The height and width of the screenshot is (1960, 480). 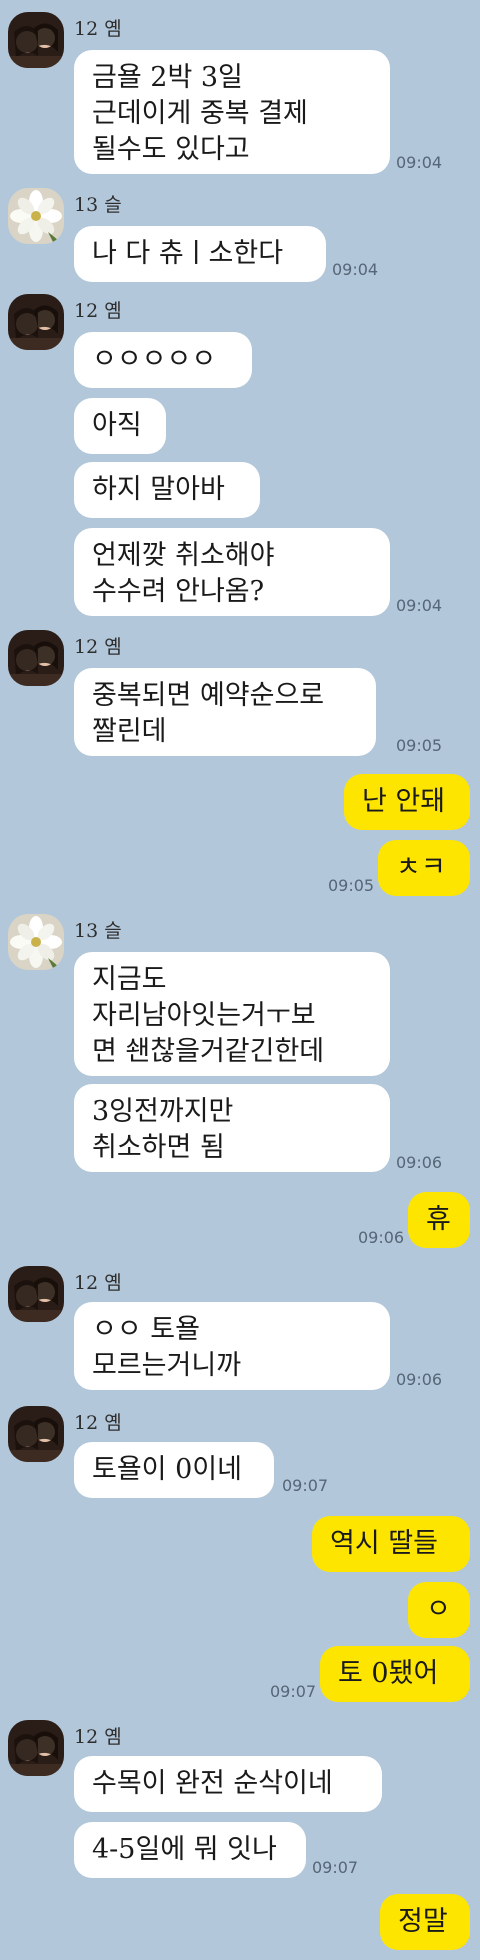 I want to click on message-bubble: 금욜 2박 3일 근데이게 중복 결제 될수도 있다고, so click(x=232, y=112).